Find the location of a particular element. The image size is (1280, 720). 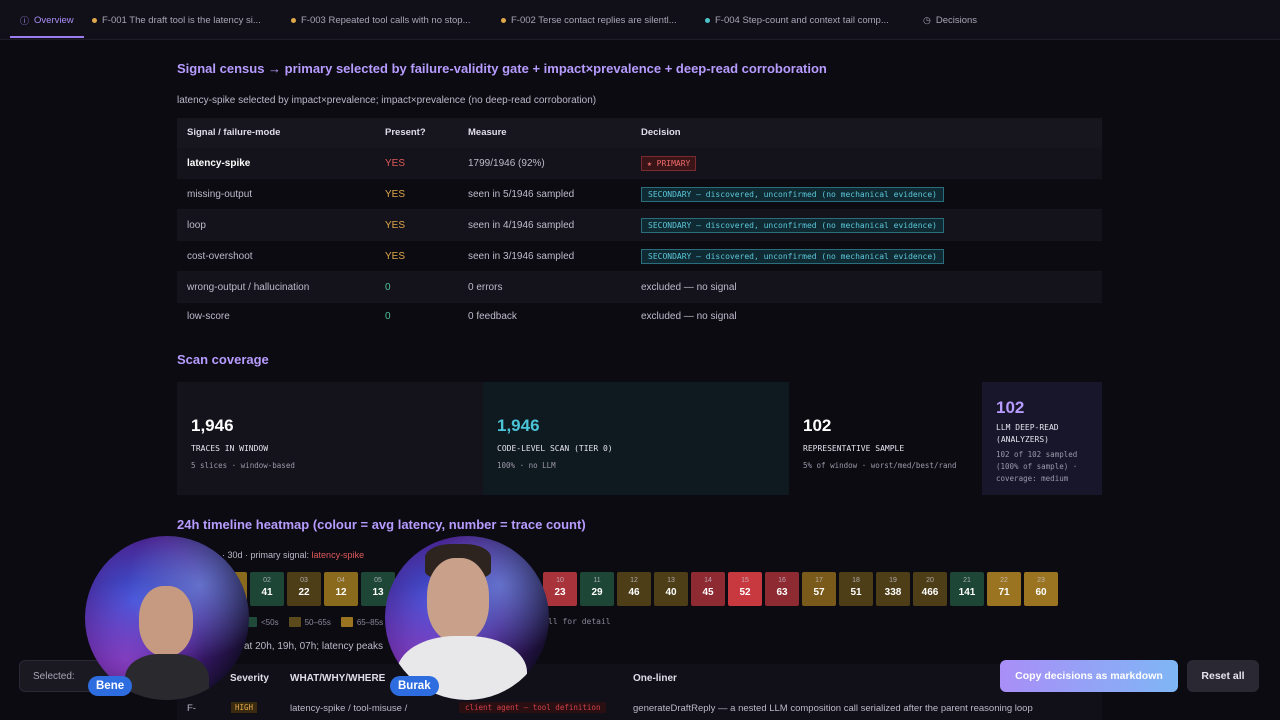

heatmap-hour-label: 22 is located at coordinates (1004, 580).